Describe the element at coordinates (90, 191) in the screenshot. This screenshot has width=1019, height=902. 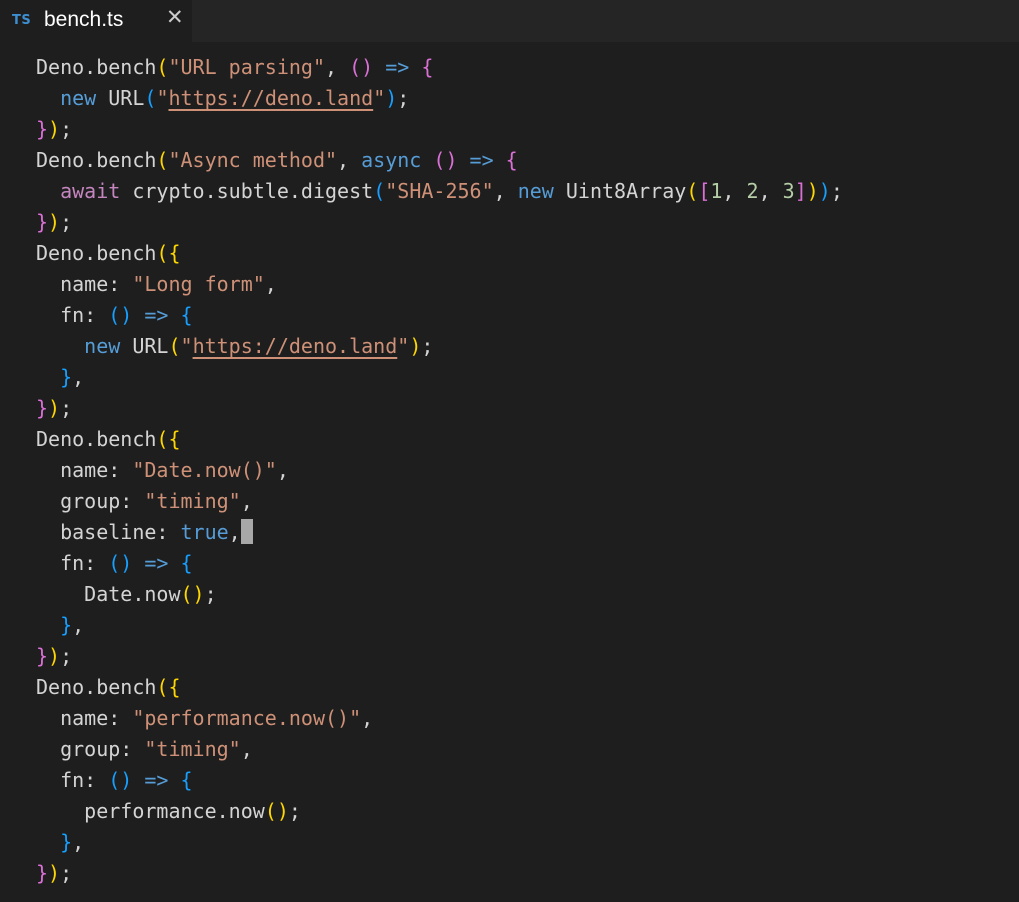
I see `code-token: await` at that location.